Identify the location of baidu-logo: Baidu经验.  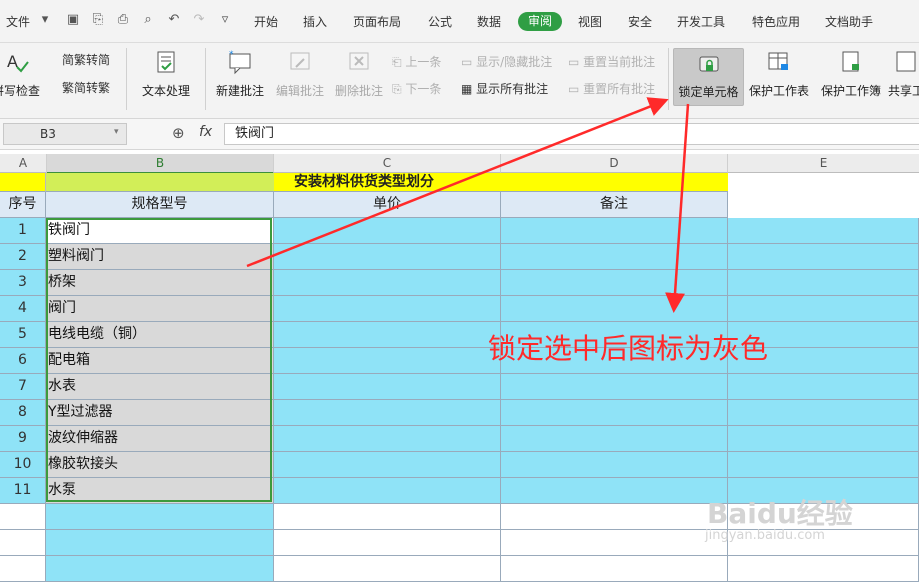
(780, 513).